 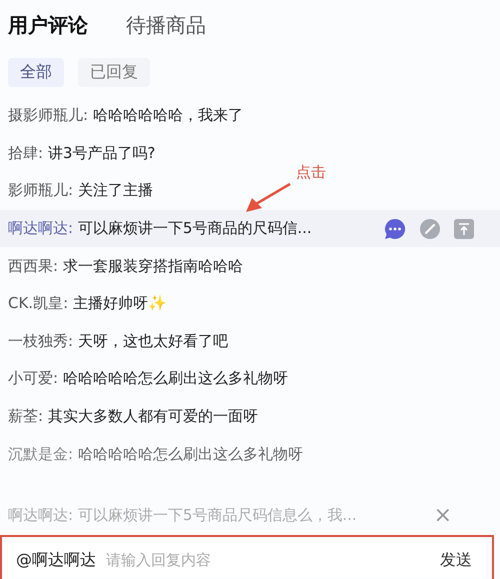 What do you see at coordinates (125, 116) in the screenshot?
I see `comment-text: 摄影师瓶儿: 哈哈哈哈哈哈，我来了` at bounding box center [125, 116].